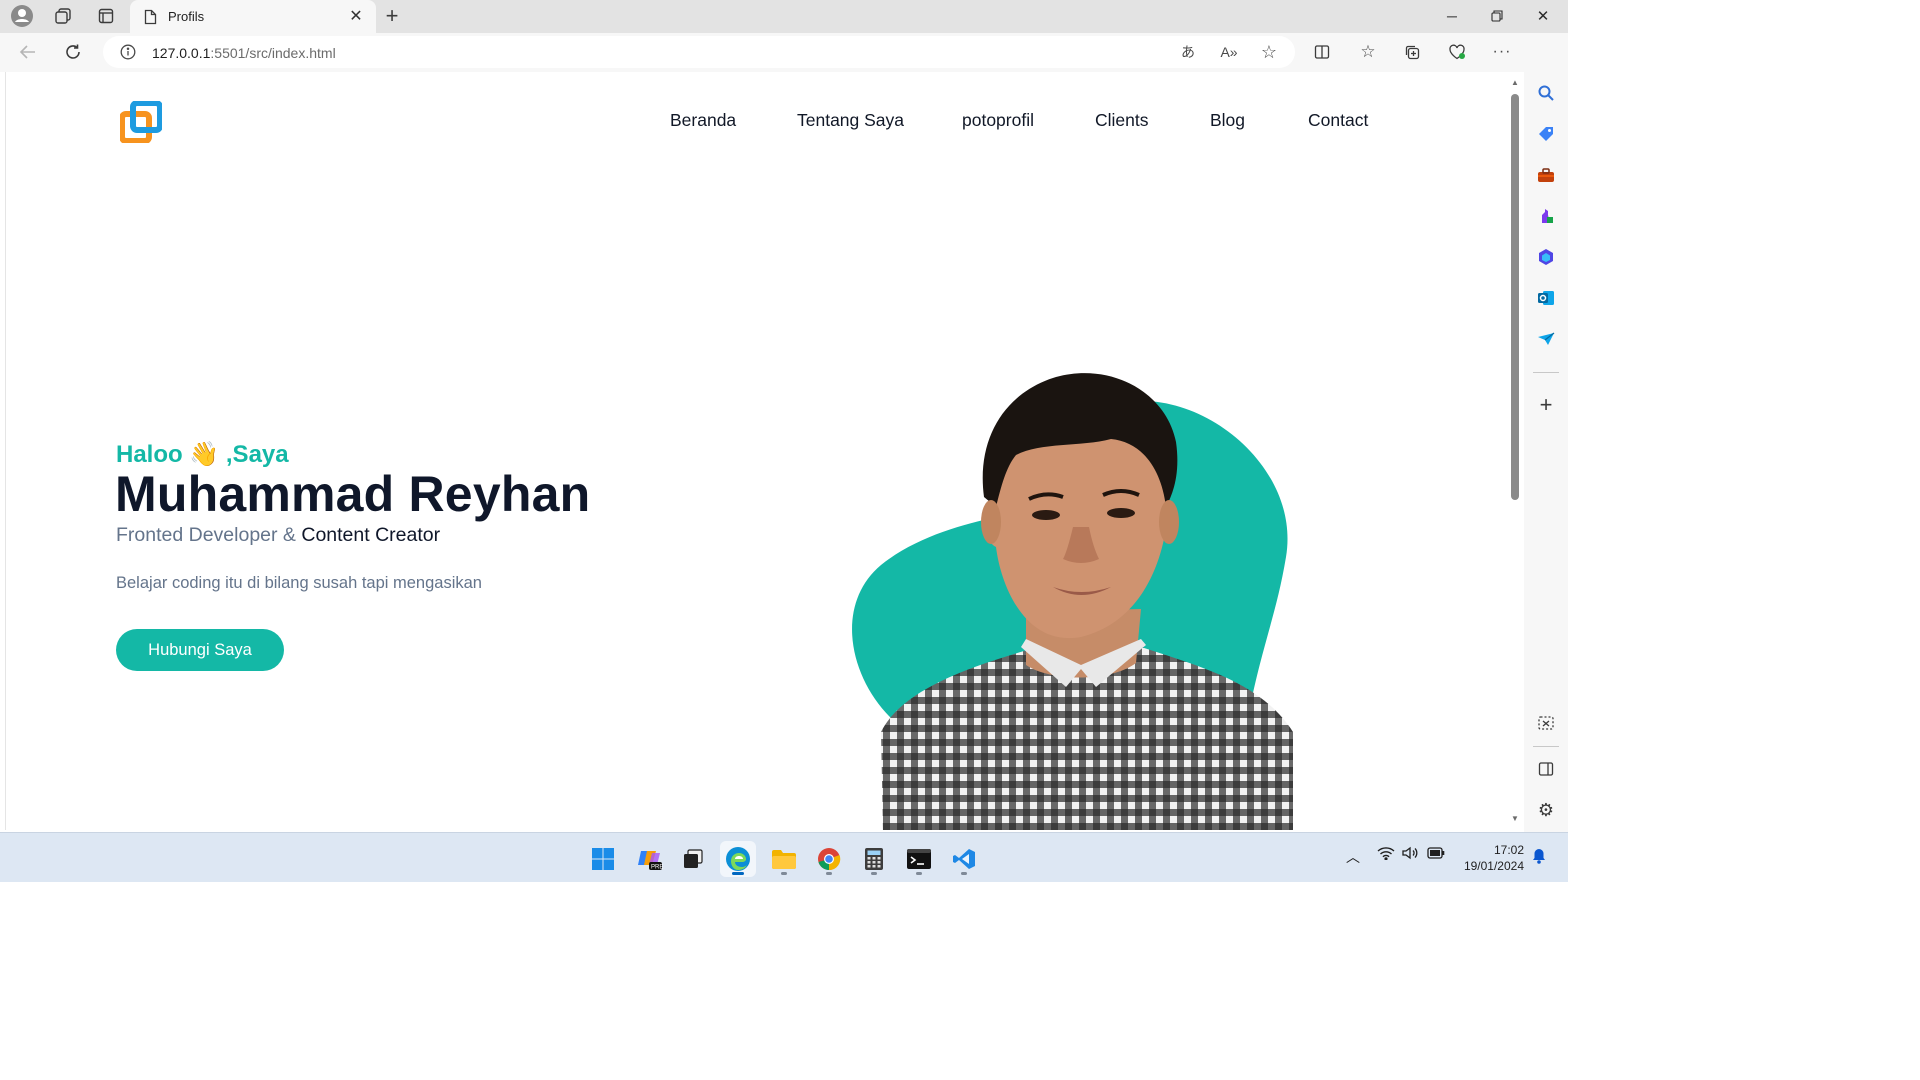 Image resolution: width=1920 pixels, height=1080 pixels. I want to click on hero-role: Fronted Developer & Content Creator, so click(278, 535).